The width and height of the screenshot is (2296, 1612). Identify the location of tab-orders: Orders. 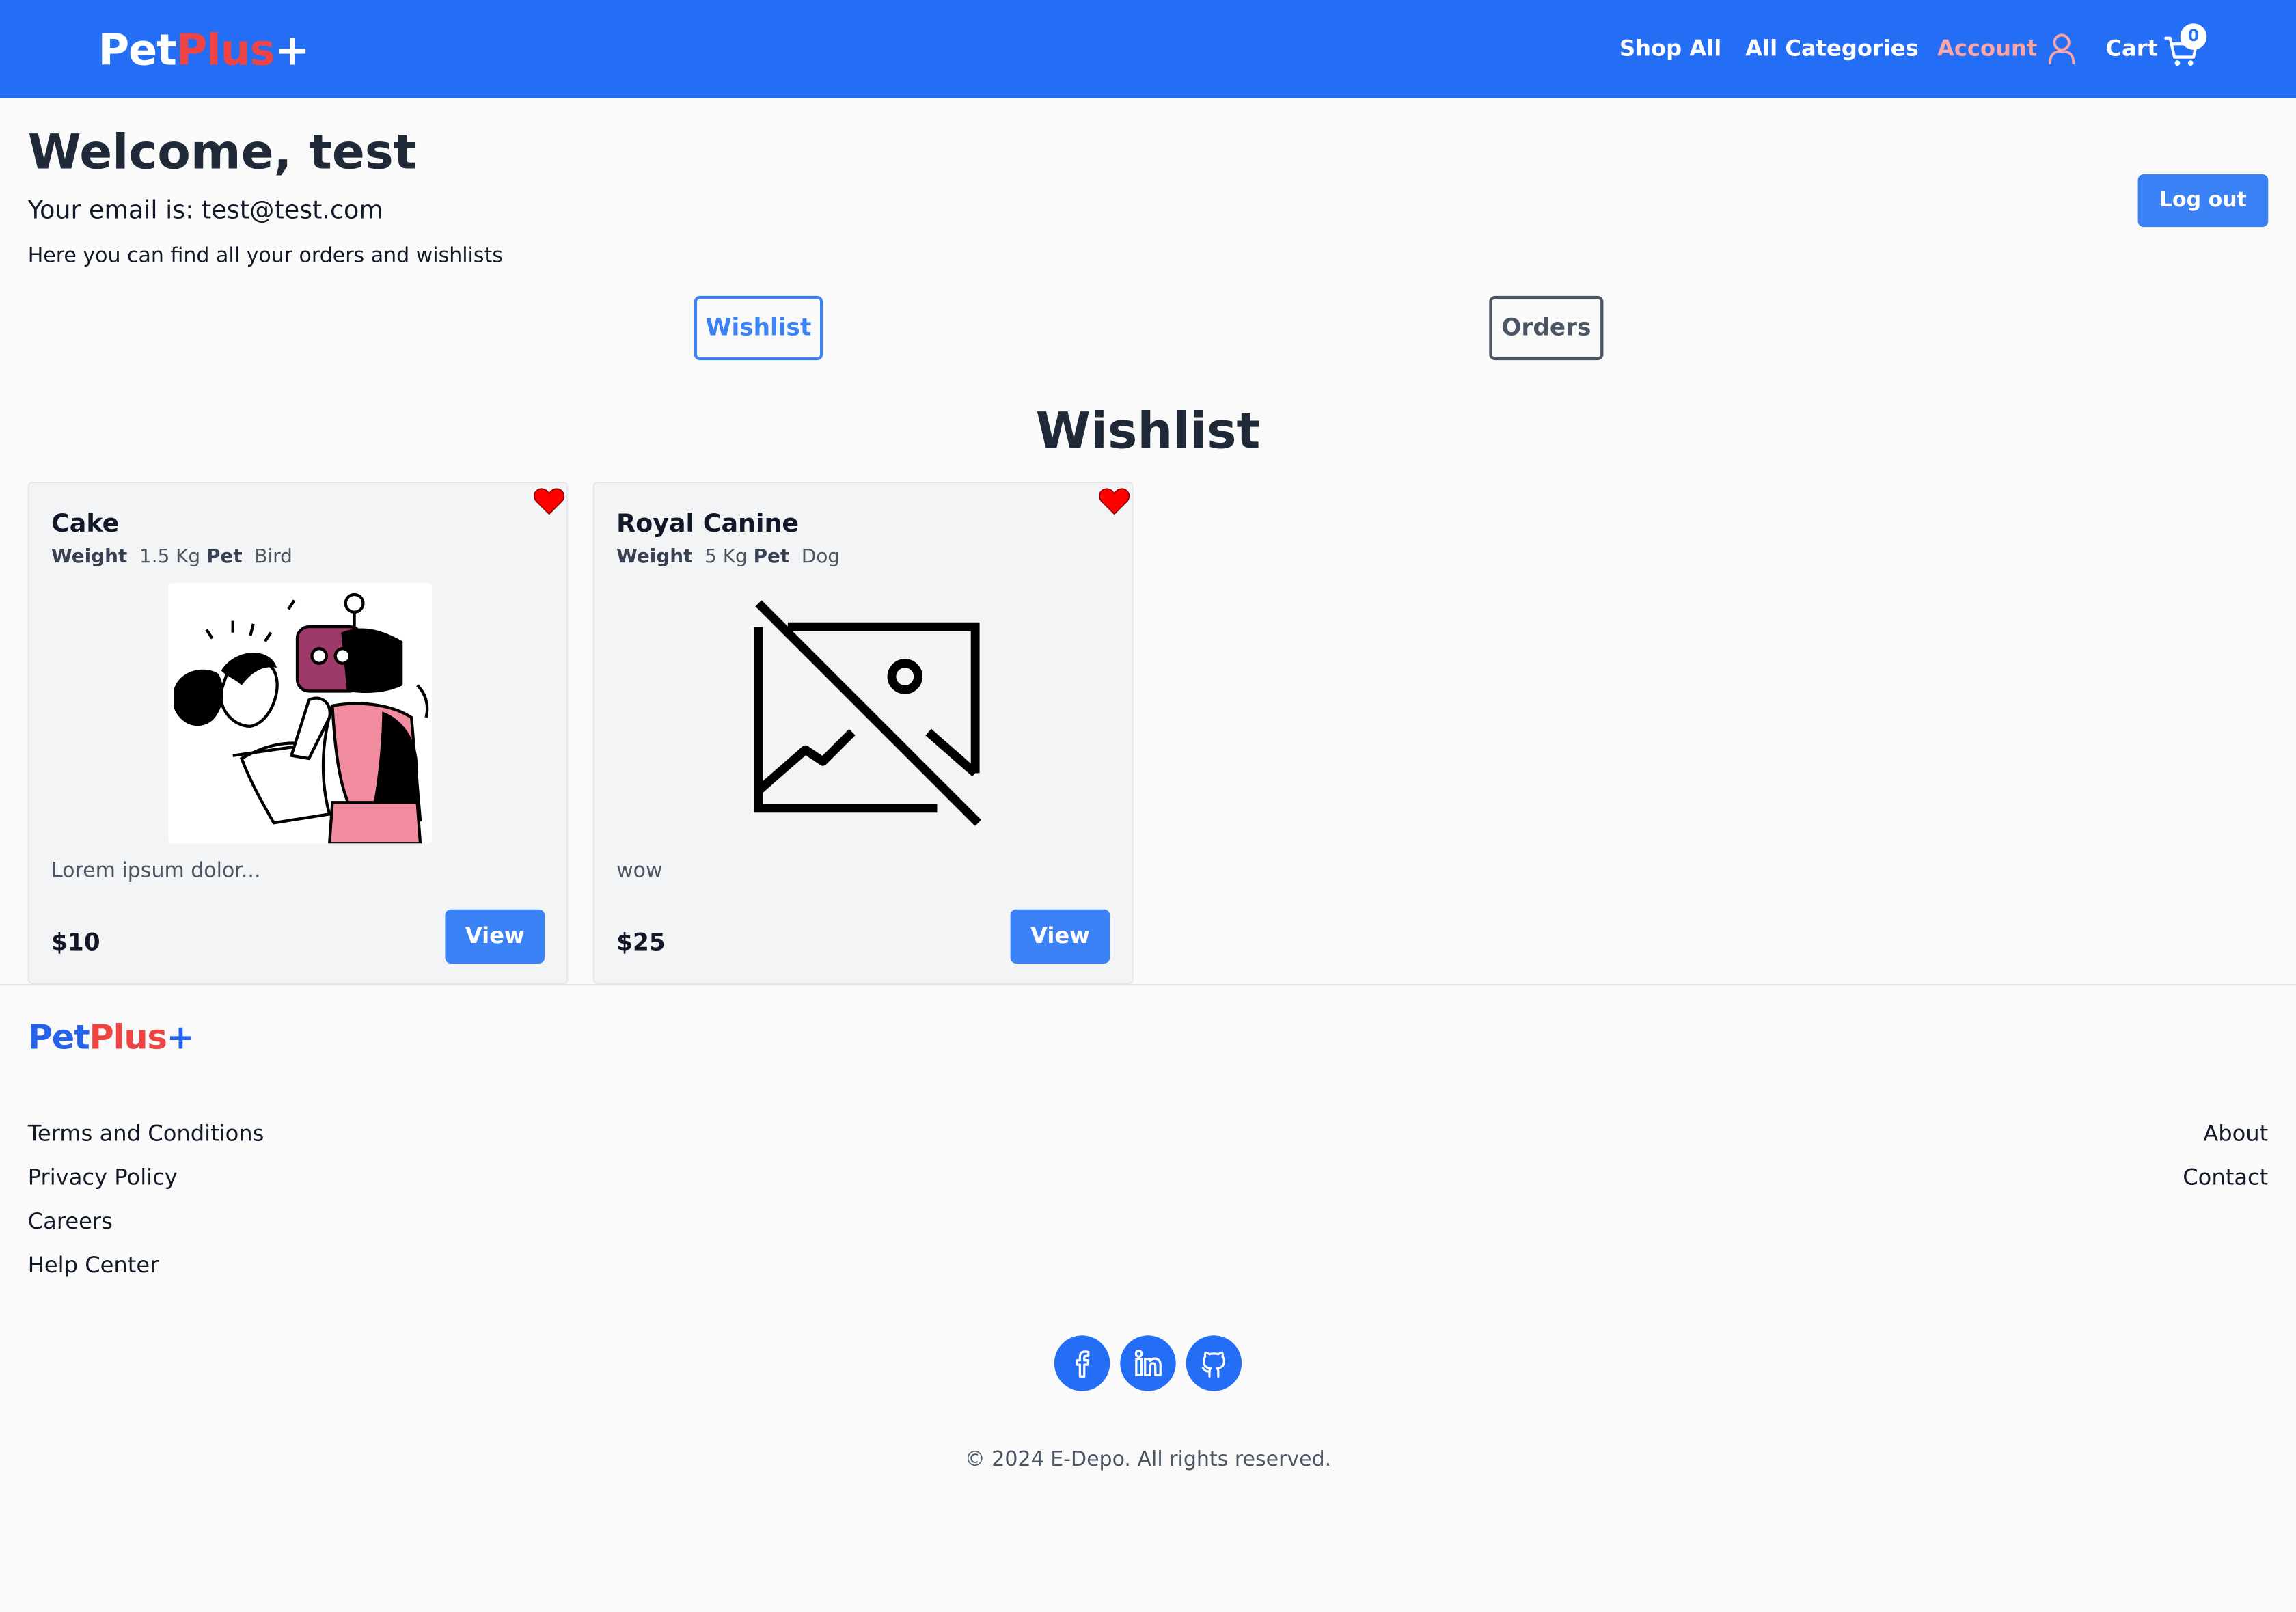
(1546, 328).